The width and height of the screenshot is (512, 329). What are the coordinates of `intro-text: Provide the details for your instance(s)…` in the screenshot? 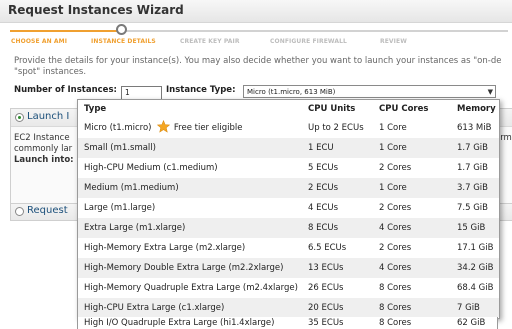 It's located at (258, 66).